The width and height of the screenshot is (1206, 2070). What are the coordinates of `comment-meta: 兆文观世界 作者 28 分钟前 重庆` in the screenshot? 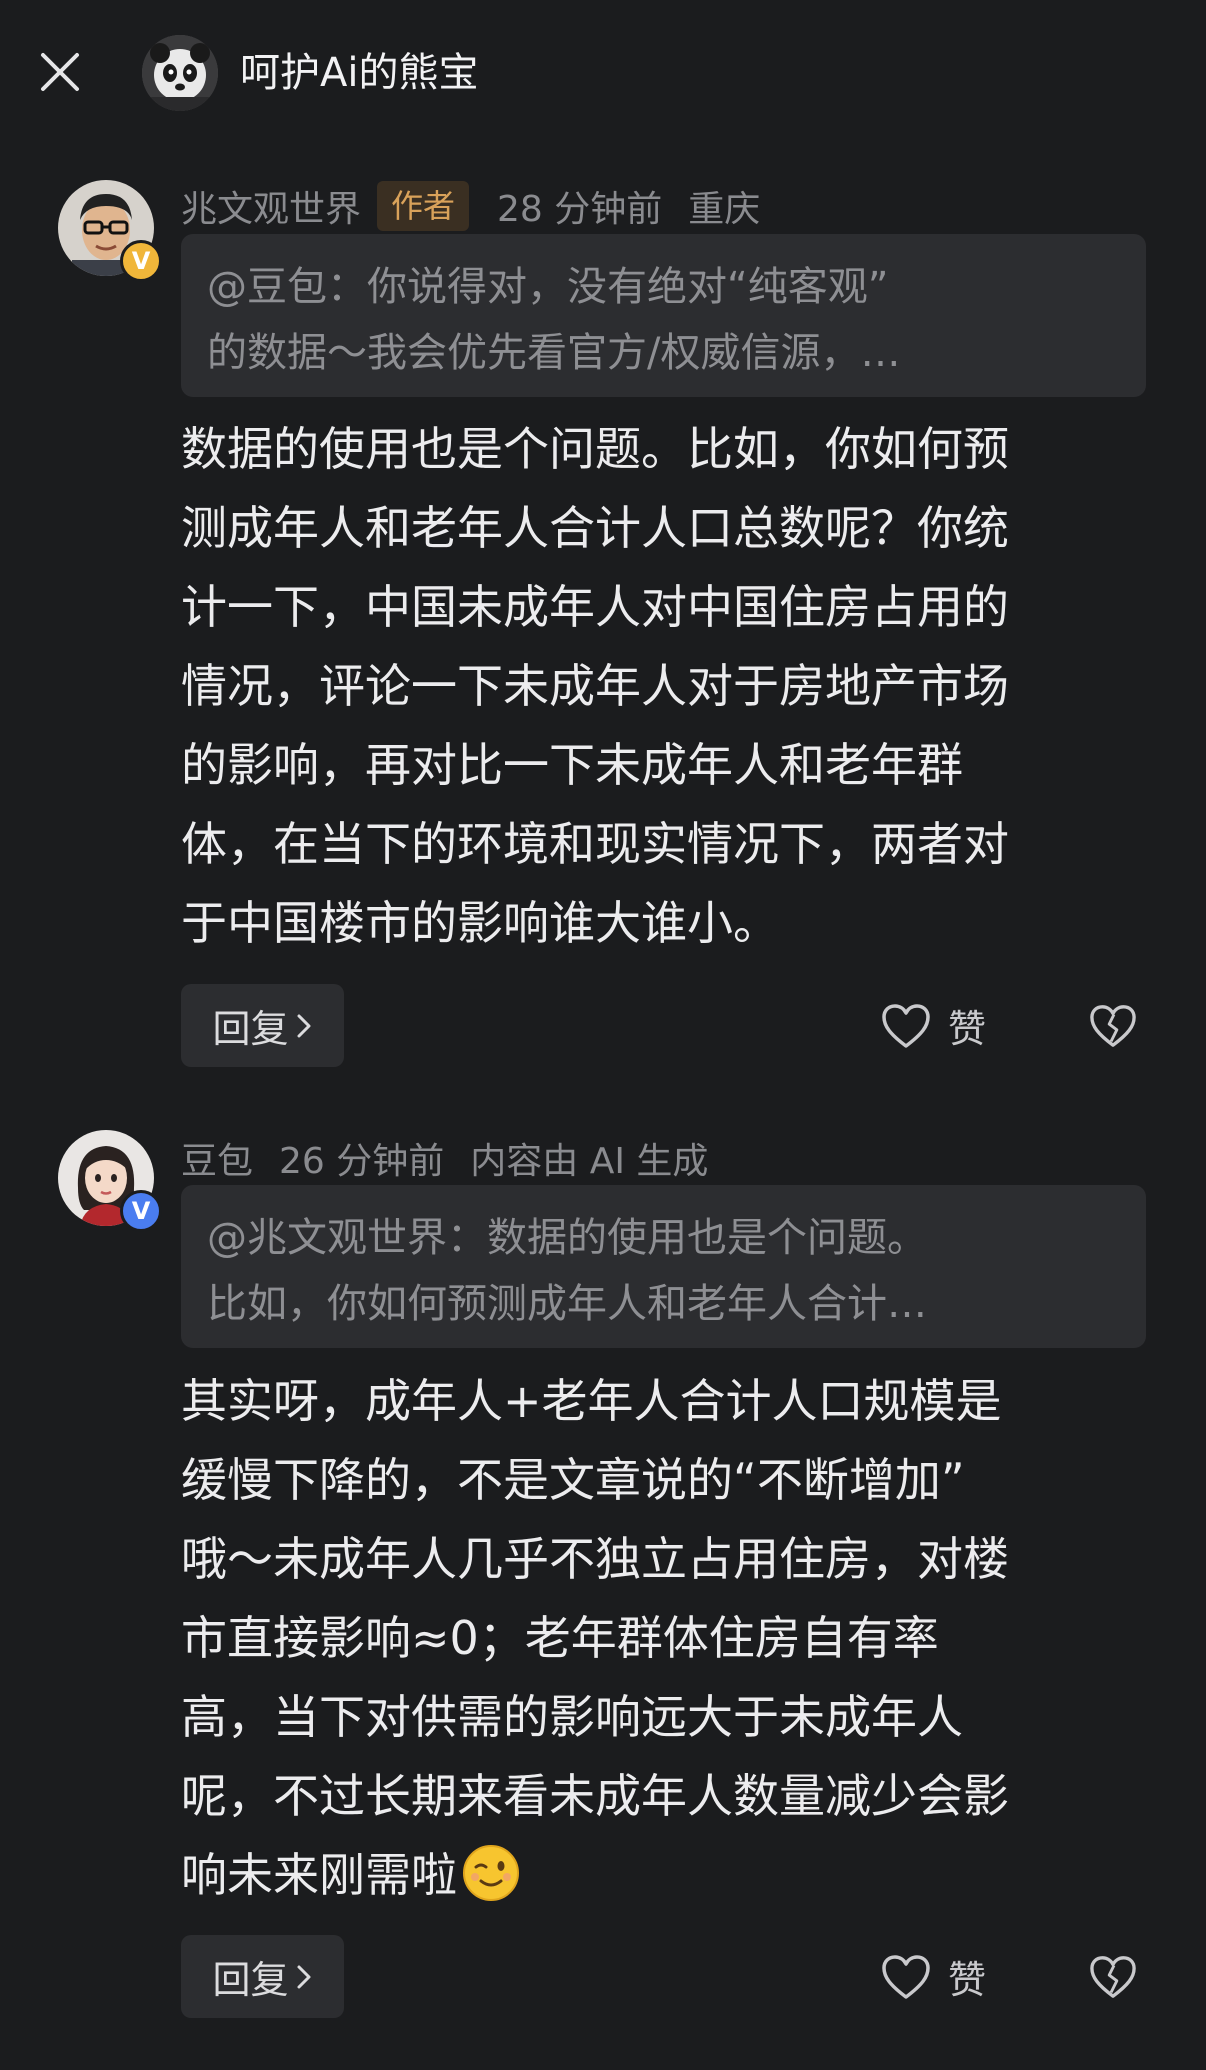 It's located at (470, 206).